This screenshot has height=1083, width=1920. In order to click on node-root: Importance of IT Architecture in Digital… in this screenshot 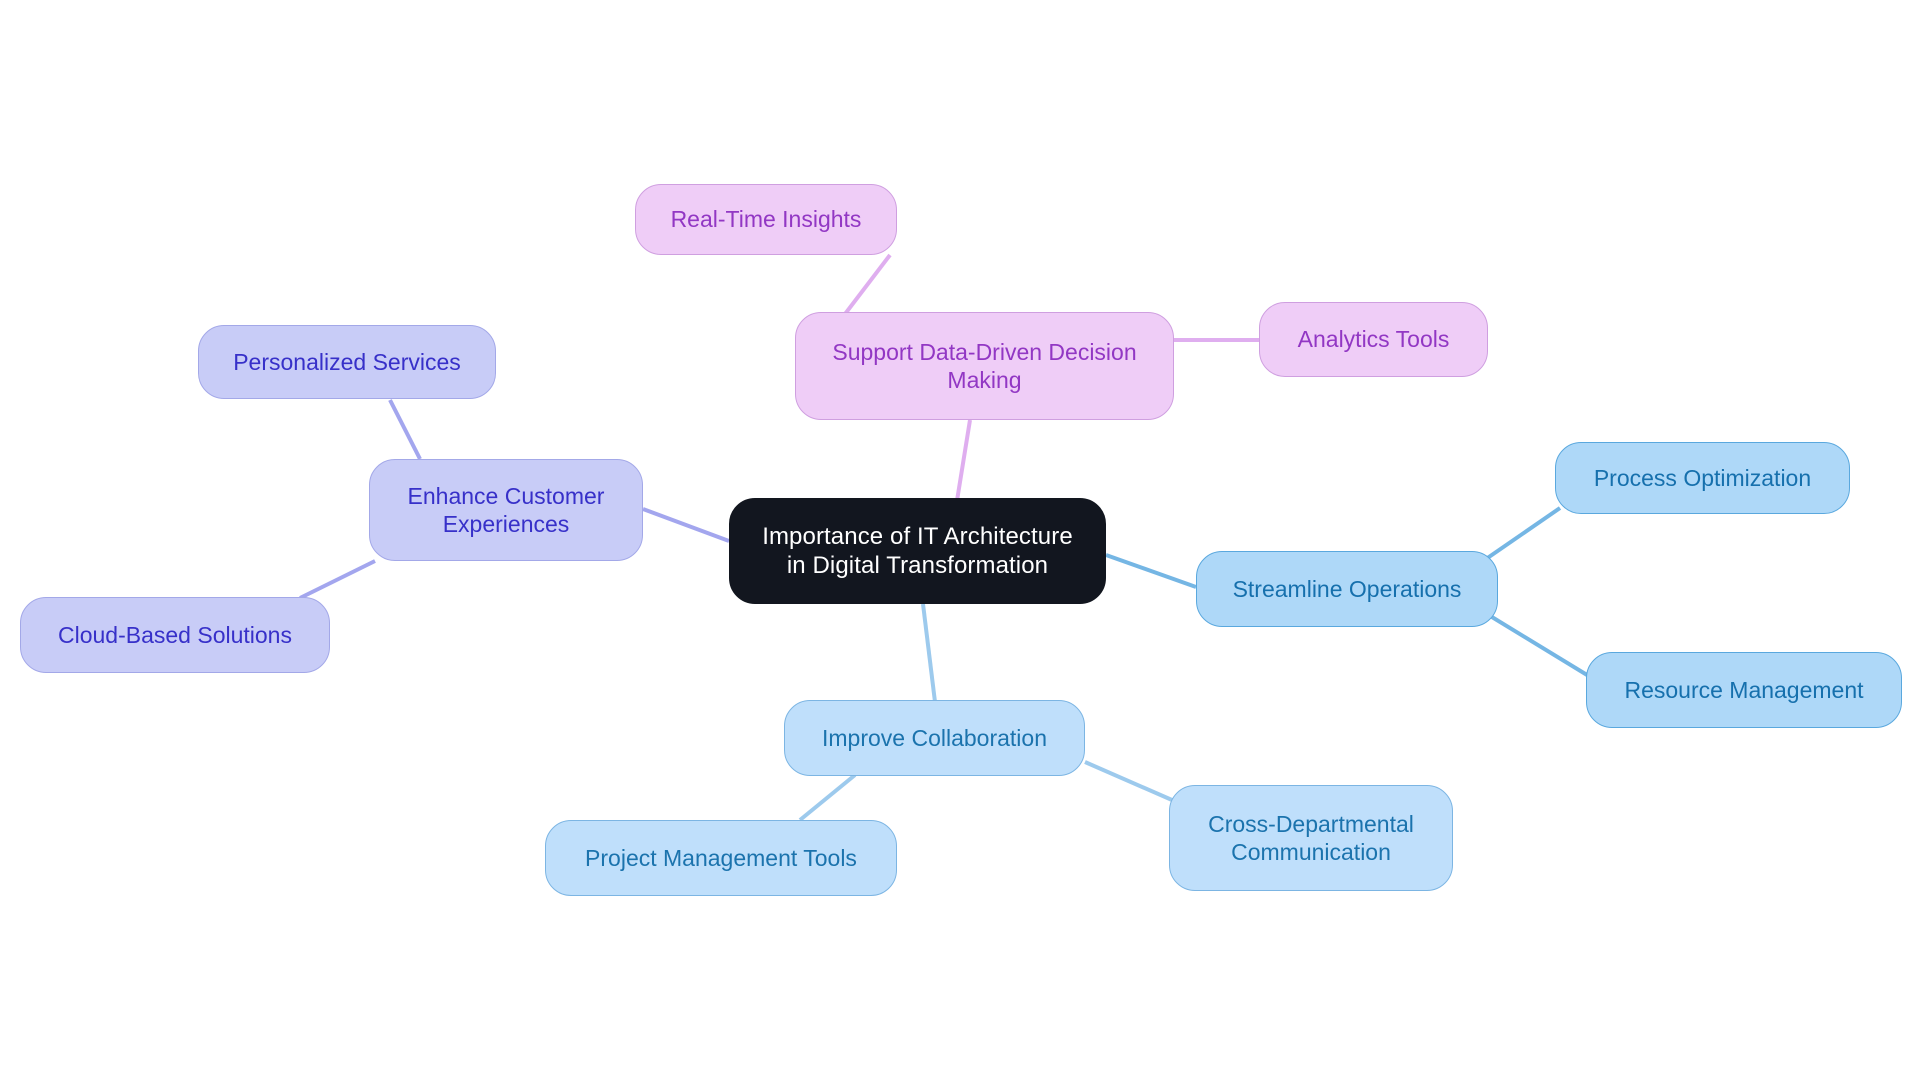, I will do `click(917, 551)`.